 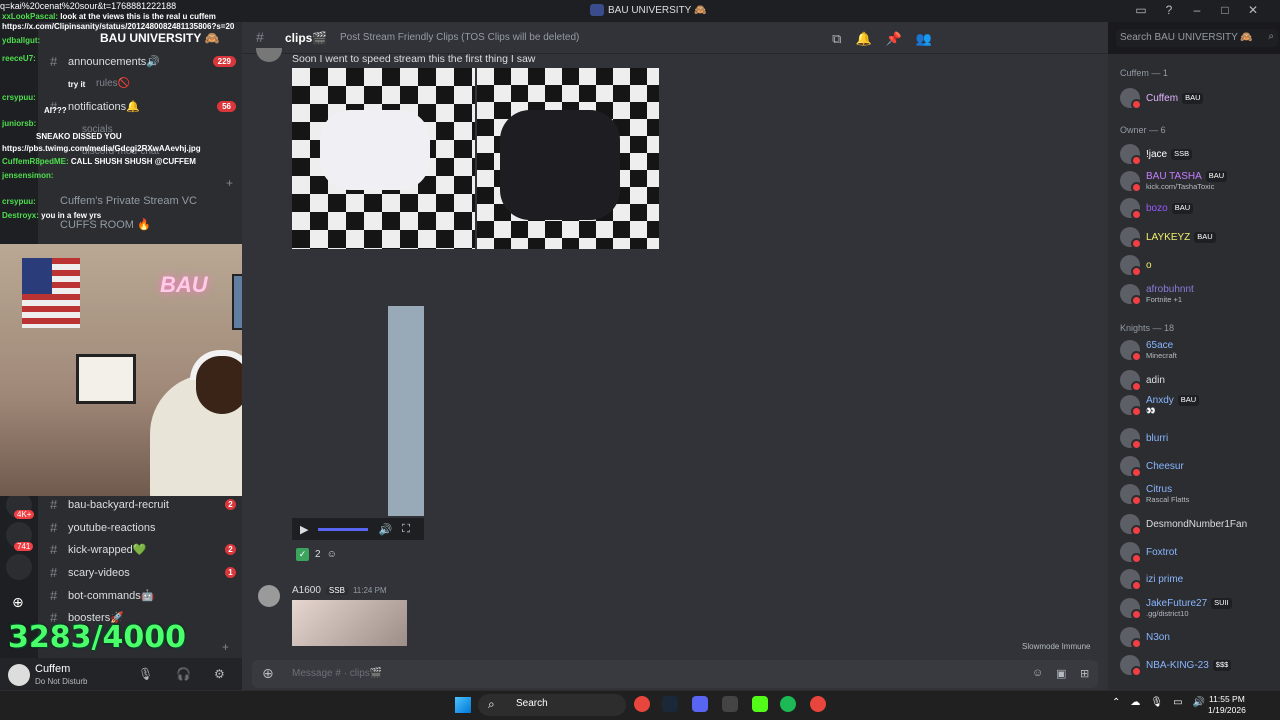 What do you see at coordinates (406, 411) in the screenshot?
I see `video-attachment` at bounding box center [406, 411].